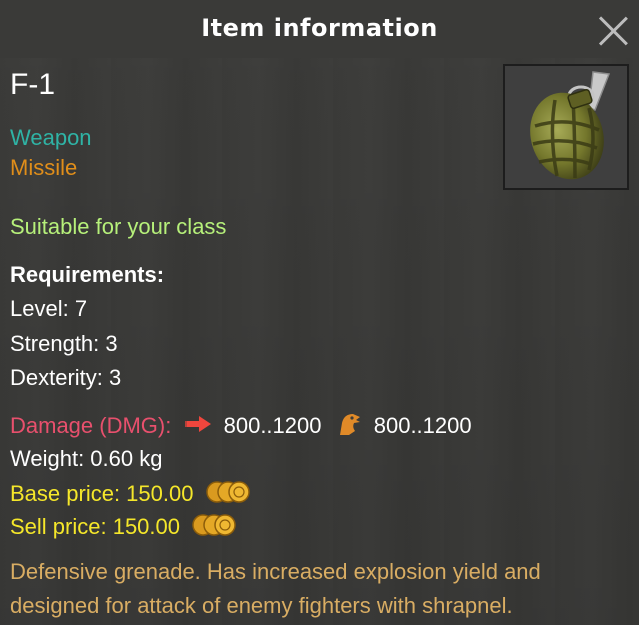 The height and width of the screenshot is (625, 639). I want to click on base-price: Base price: 150.00, so click(102, 493).